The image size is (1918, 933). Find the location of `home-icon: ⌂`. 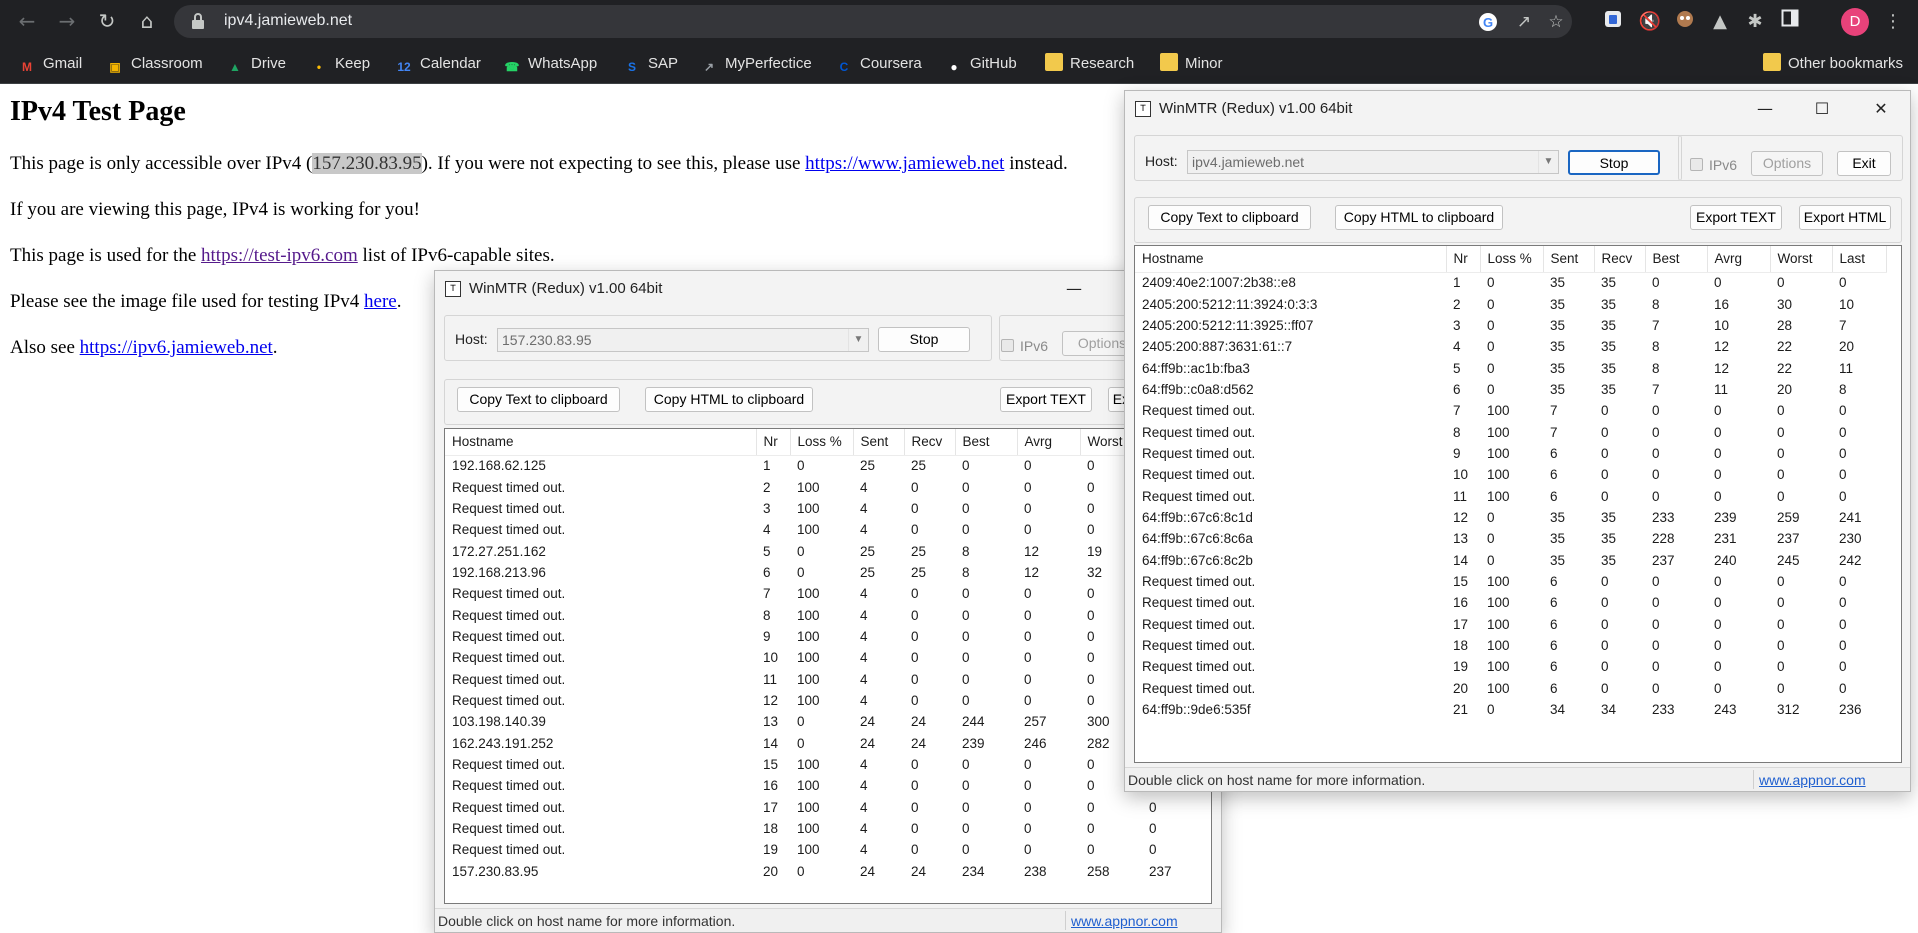

home-icon: ⌂ is located at coordinates (147, 21).